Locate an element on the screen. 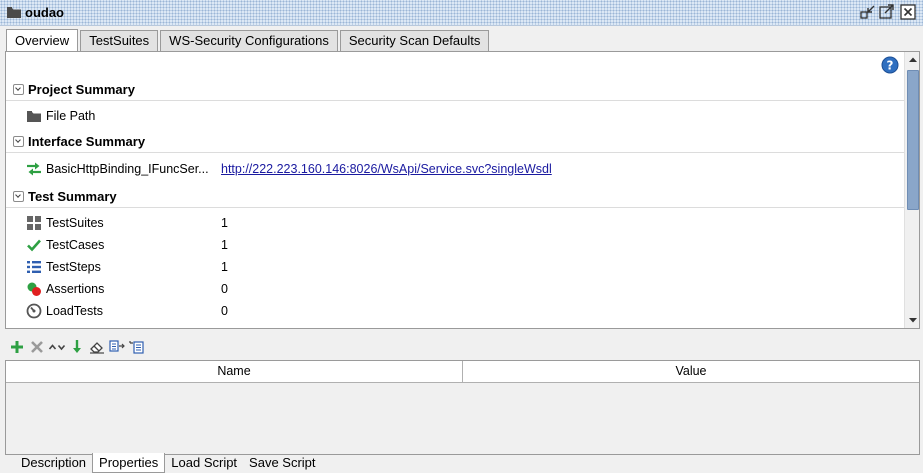  testsuites-row: TestSuites 1 is located at coordinates (455, 223).